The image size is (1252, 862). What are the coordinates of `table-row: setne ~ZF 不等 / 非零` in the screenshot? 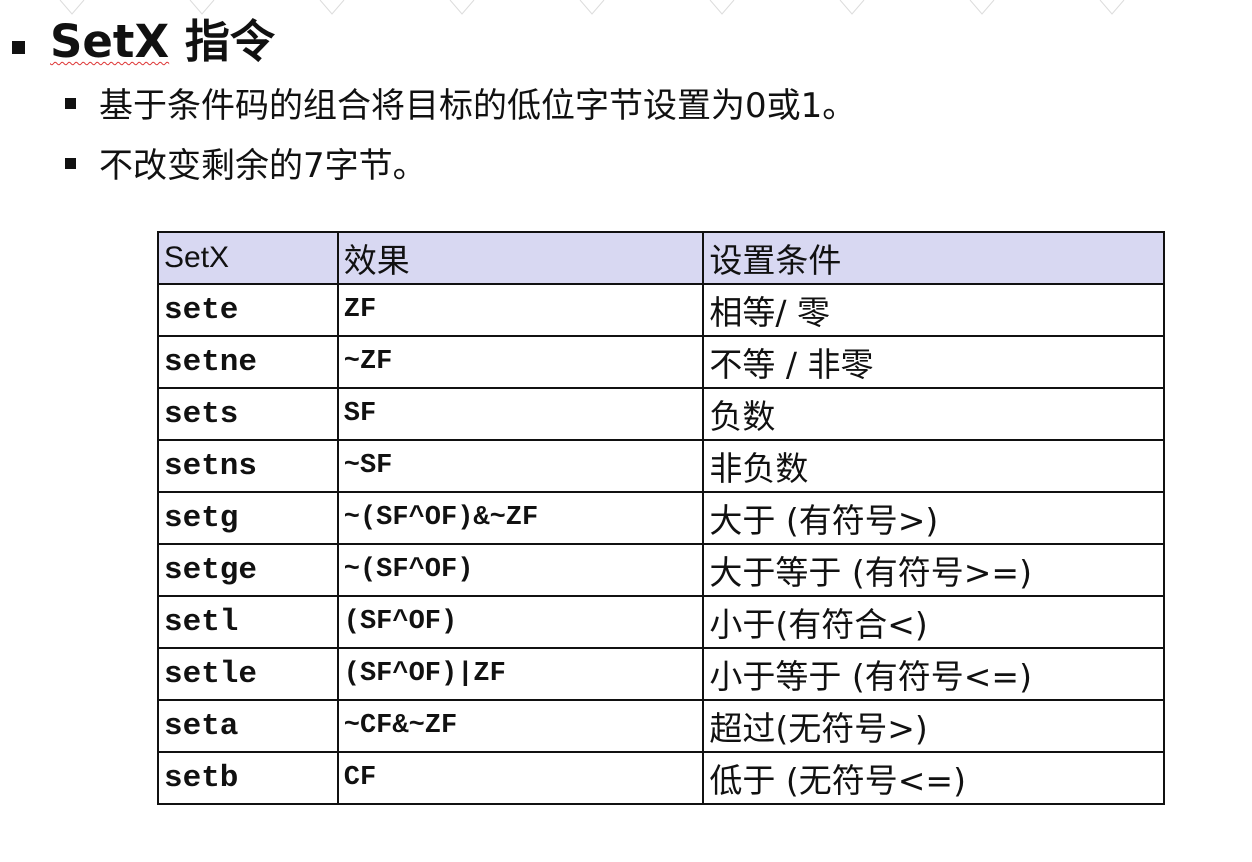 It's located at (661, 362).